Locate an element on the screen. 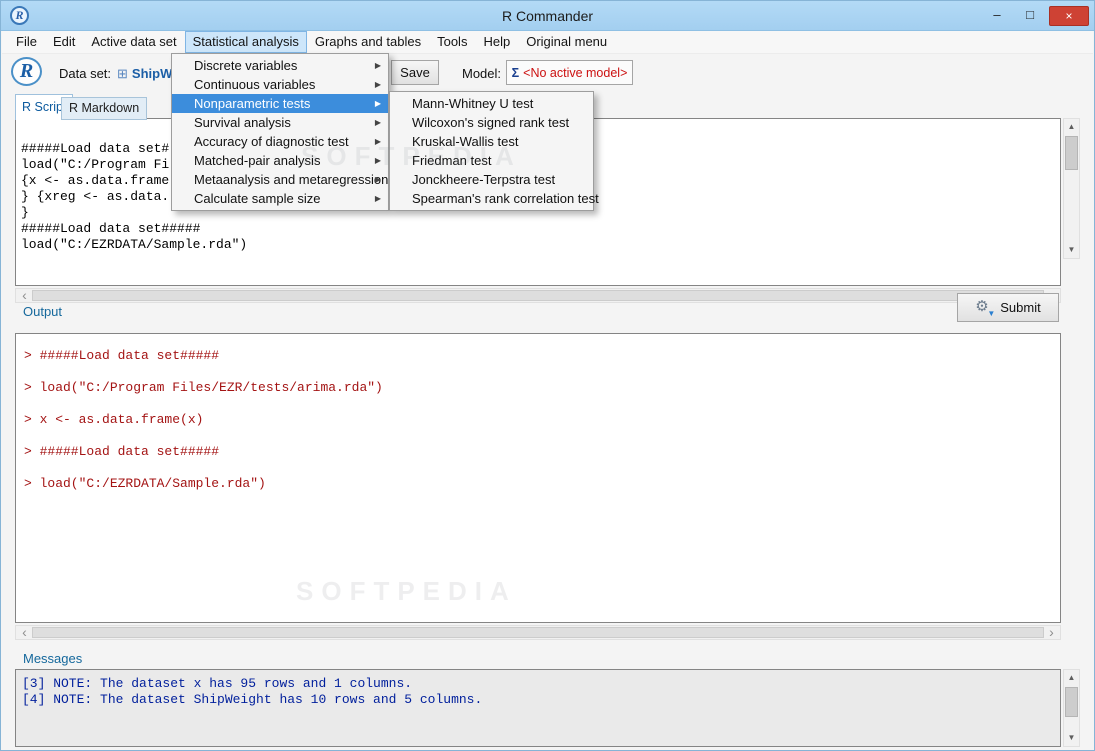  menu-original-menu: Original menu is located at coordinates (566, 42).